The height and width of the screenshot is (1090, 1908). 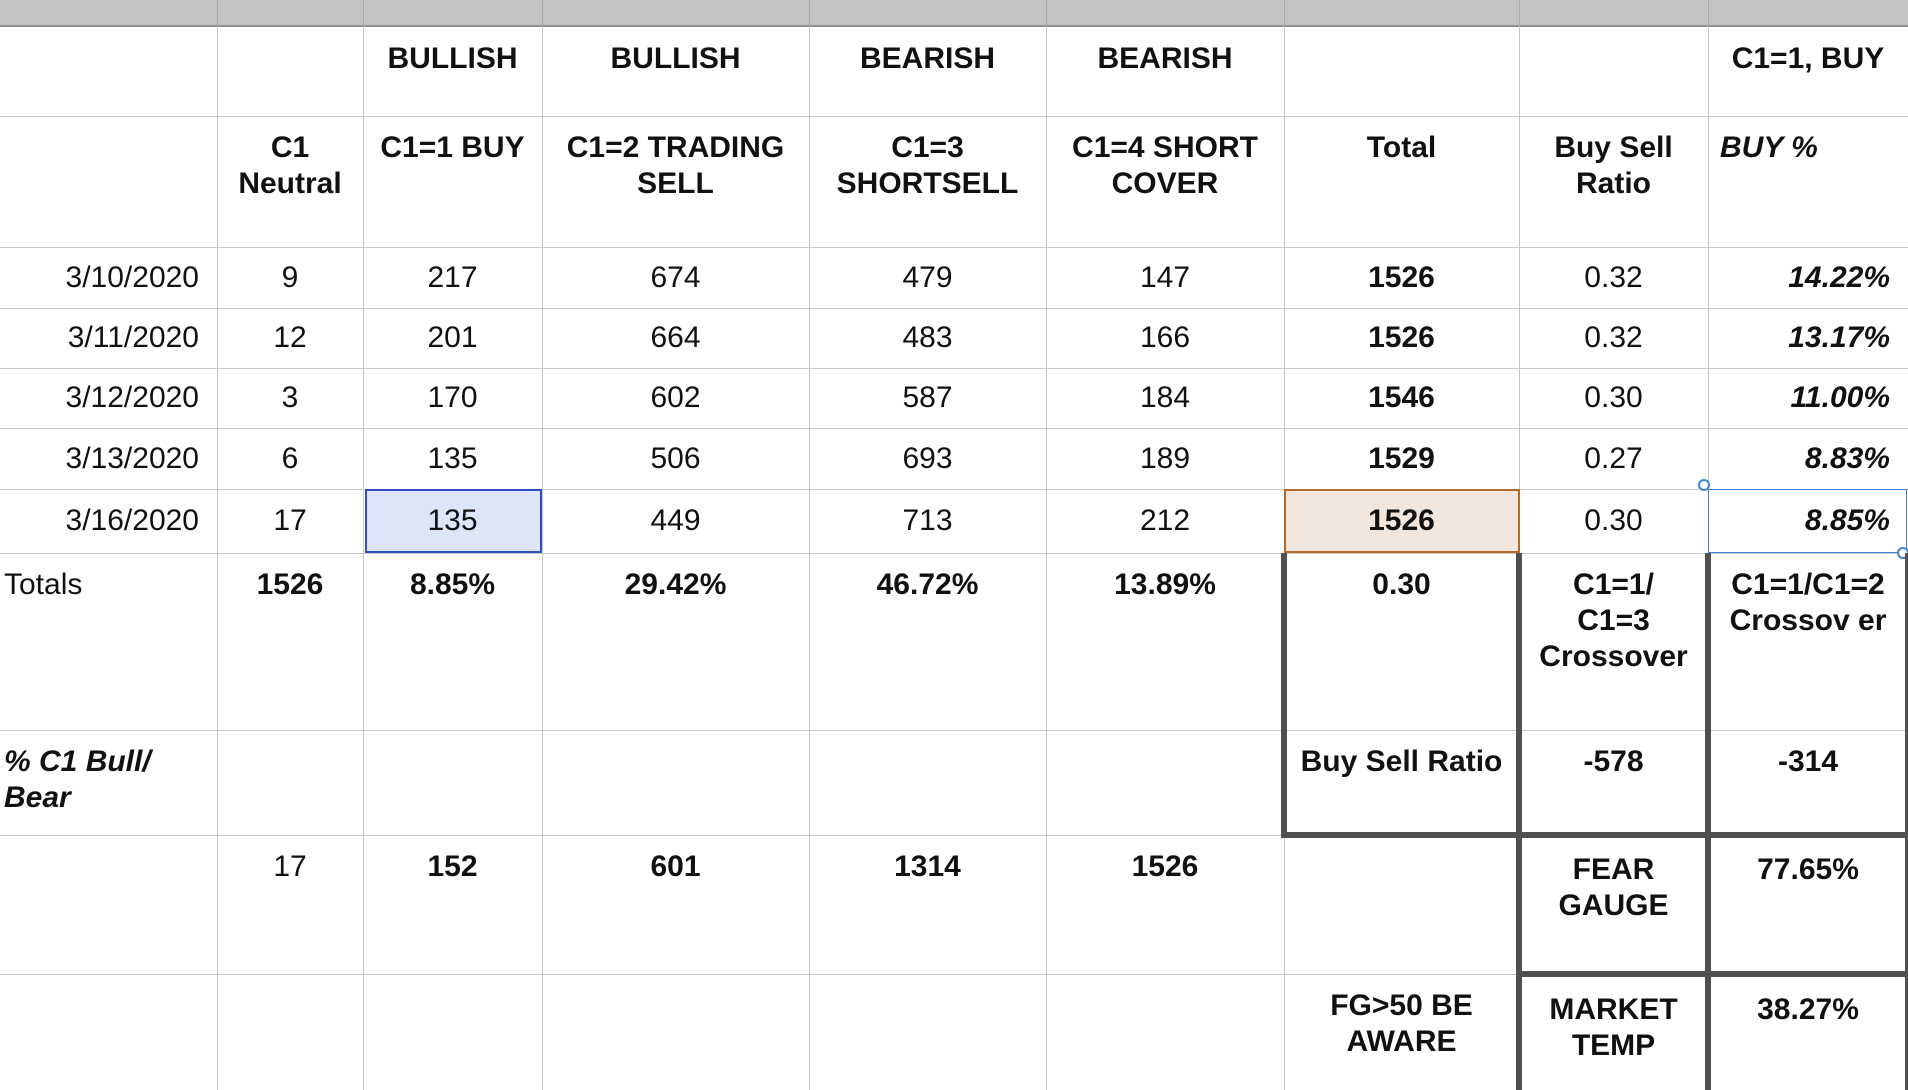 What do you see at coordinates (452, 904) in the screenshot?
I see `cumulative-buy: 152` at bounding box center [452, 904].